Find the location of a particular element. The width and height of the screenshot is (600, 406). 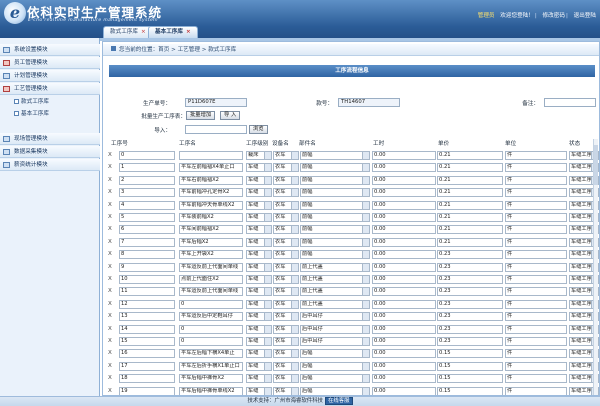

import-file-field is located at coordinates (216, 129).